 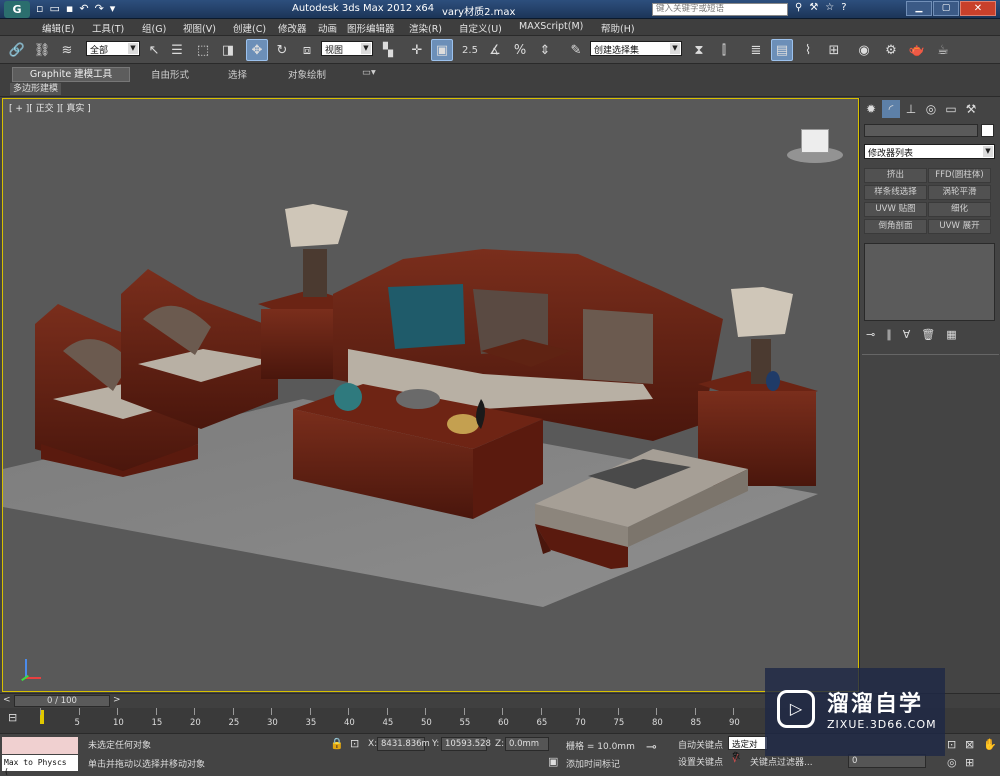 What do you see at coordinates (894, 334) in the screenshot?
I see `show-end-result-icon: ∥` at bounding box center [894, 334].